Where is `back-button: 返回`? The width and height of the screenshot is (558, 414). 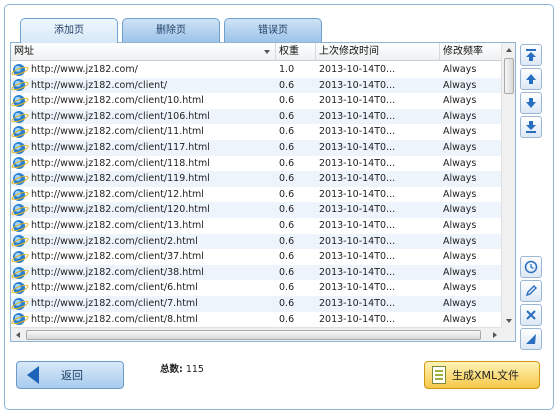 back-button: 返回 is located at coordinates (70, 375).